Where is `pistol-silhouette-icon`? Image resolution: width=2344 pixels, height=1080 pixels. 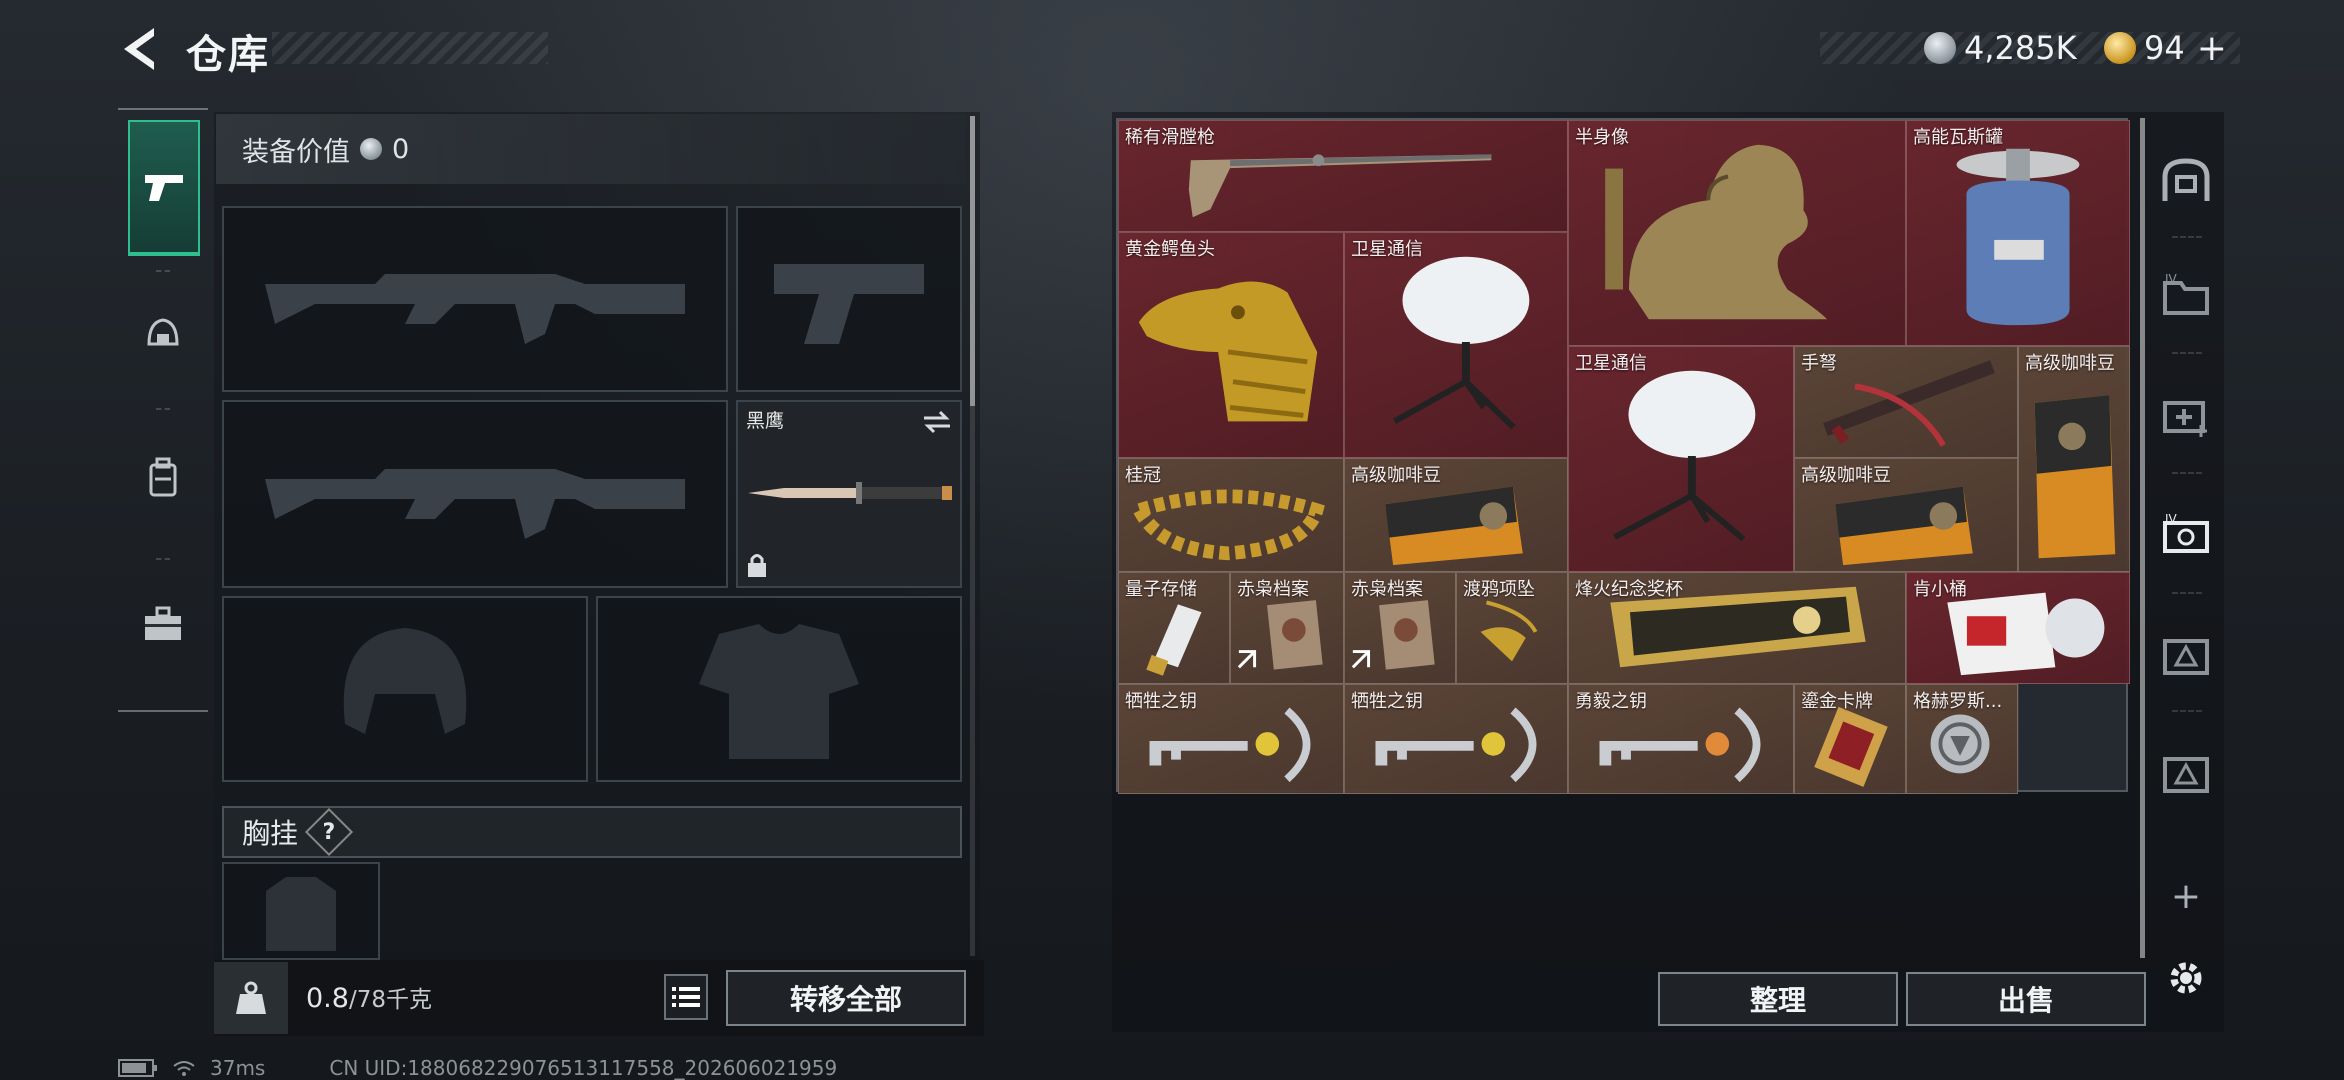
pistol-silhouette-icon is located at coordinates (849, 299).